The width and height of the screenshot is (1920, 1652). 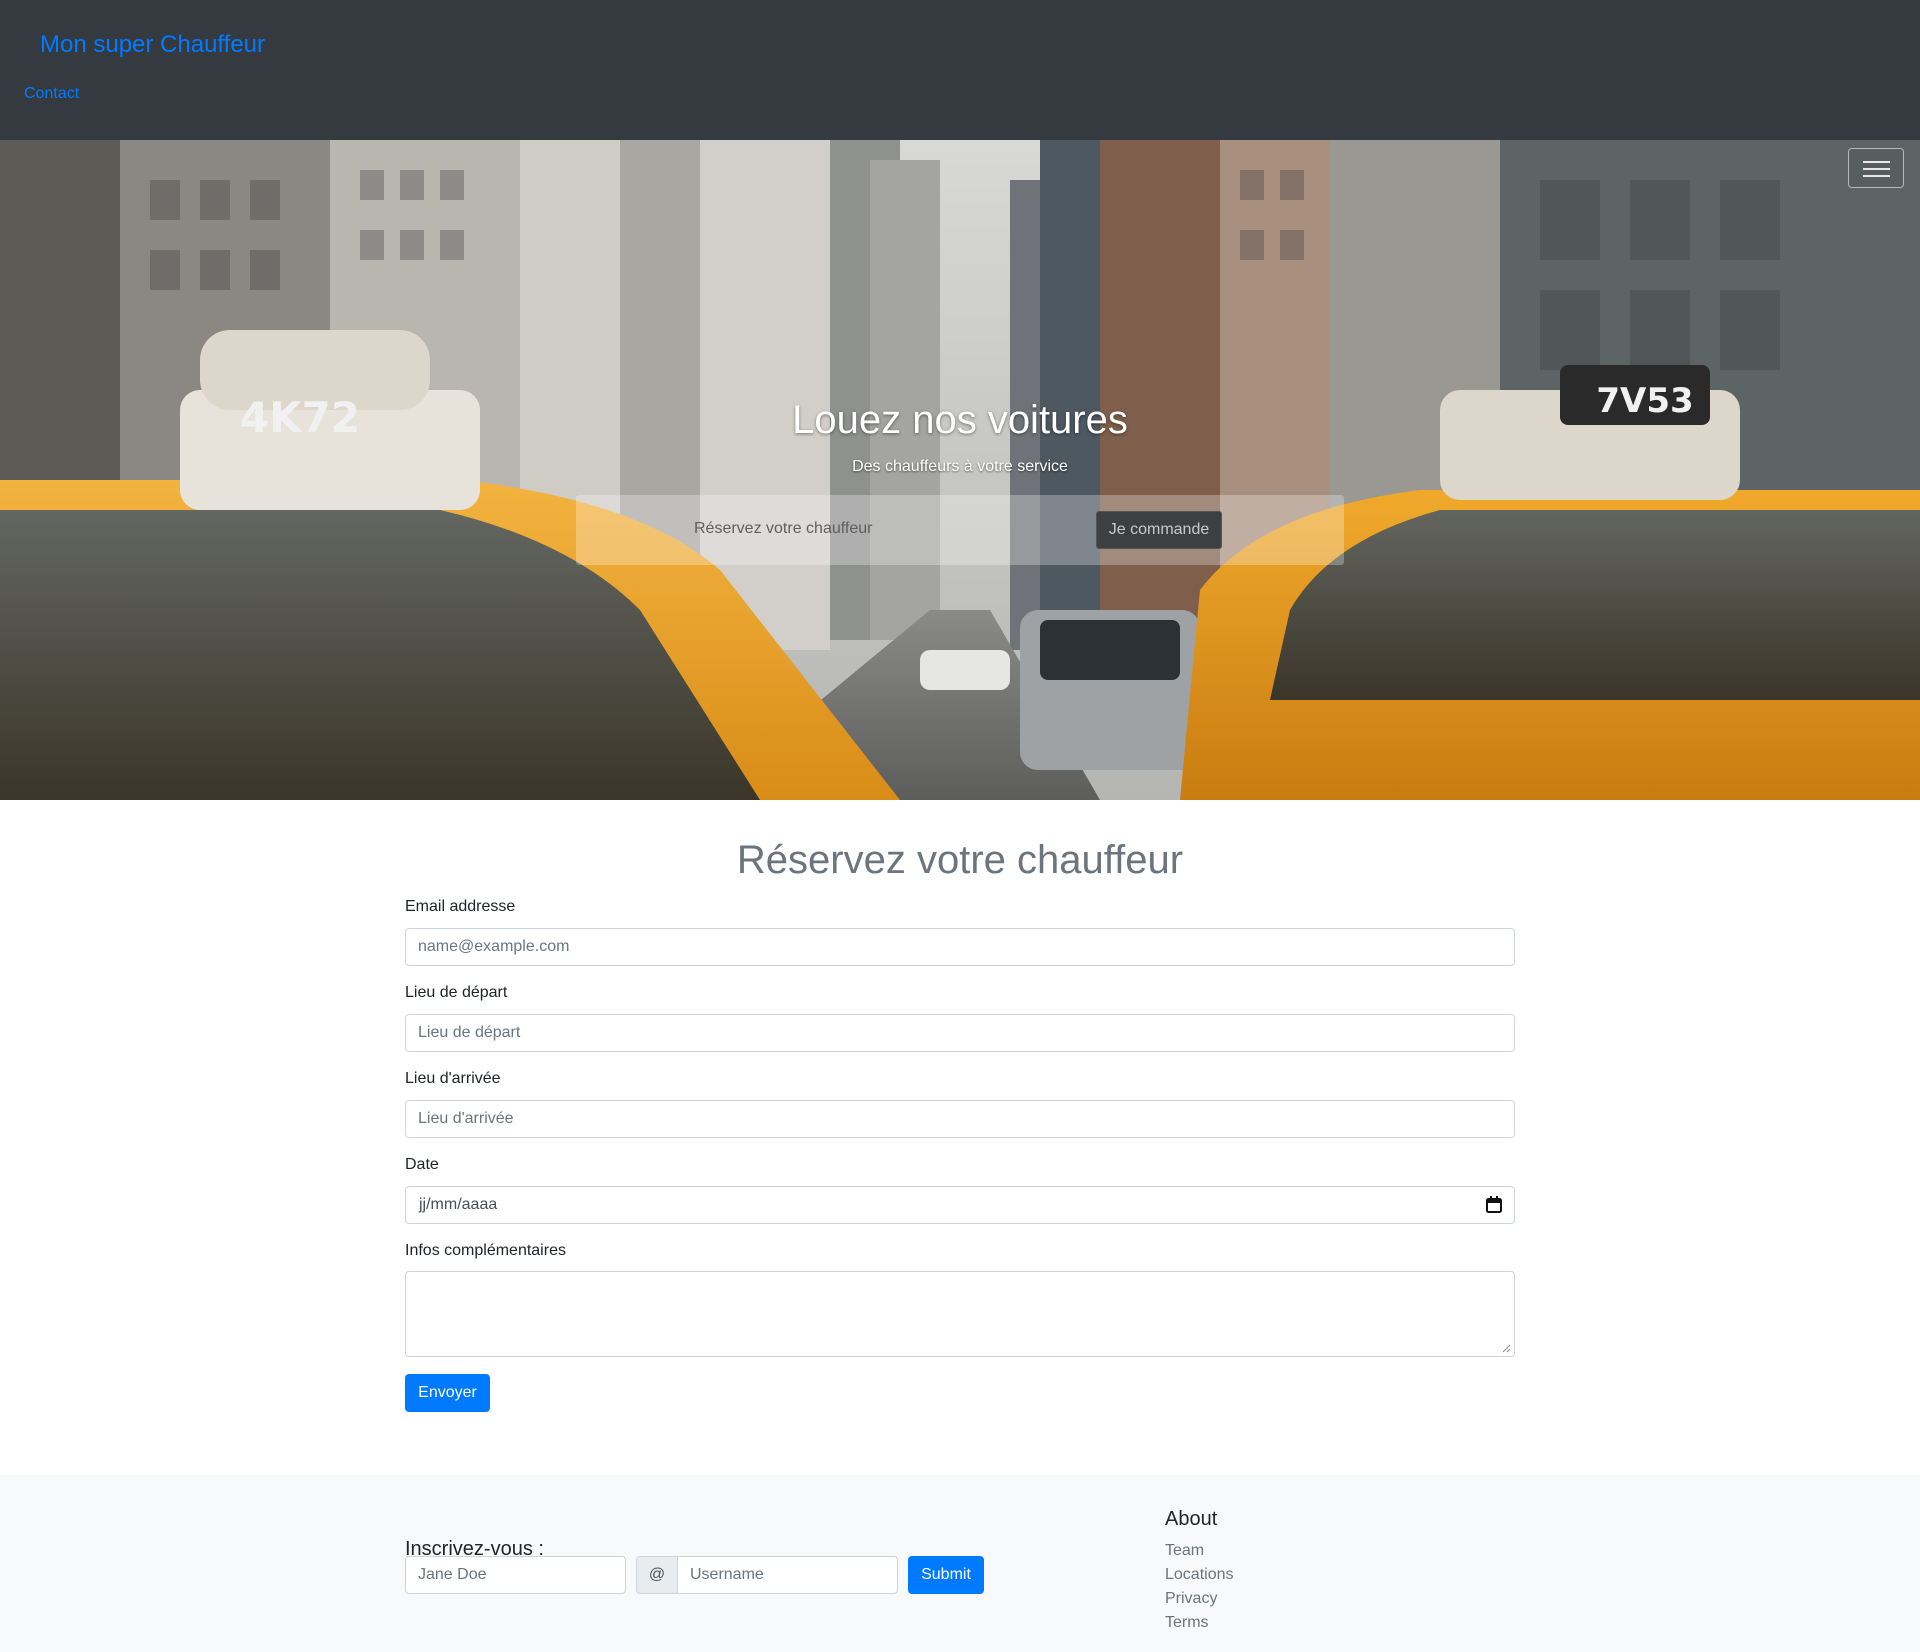 I want to click on infos-label: Infos complémentaires, so click(x=485, y=1250).